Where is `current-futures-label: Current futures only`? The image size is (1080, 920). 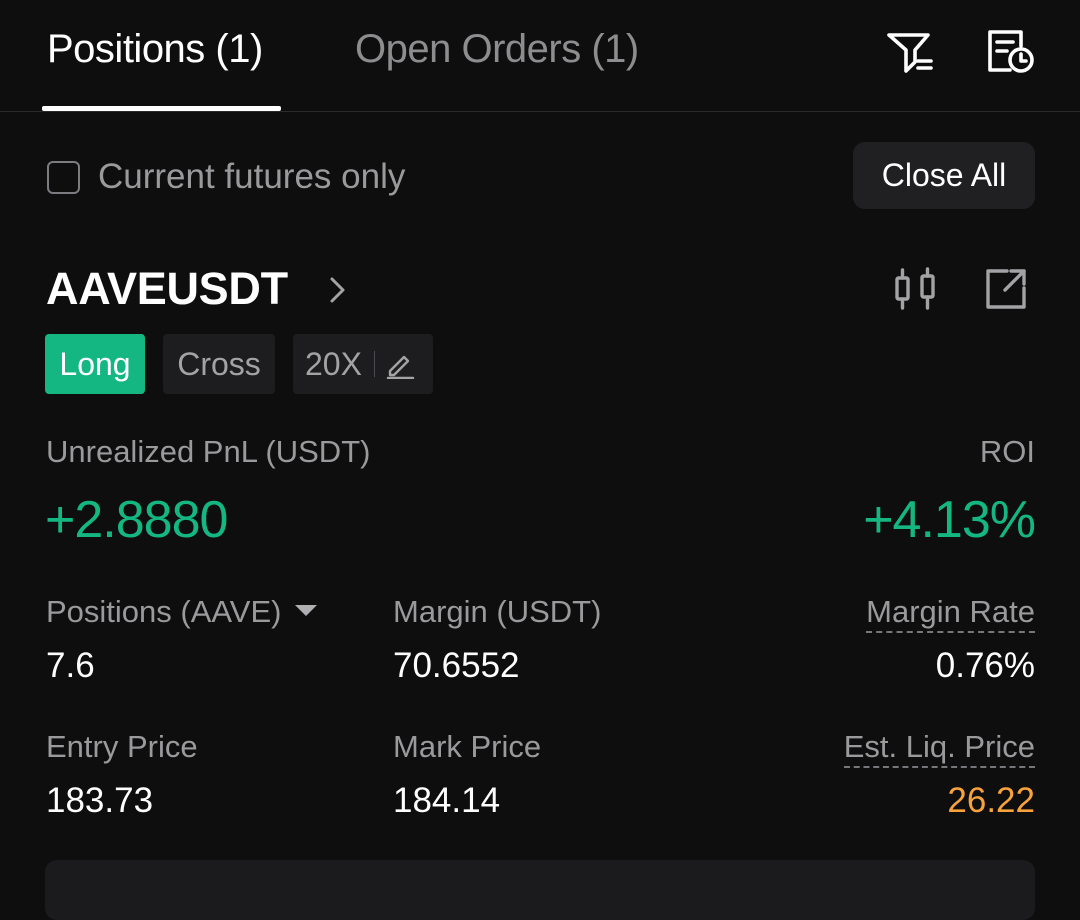 current-futures-label: Current futures only is located at coordinates (252, 176).